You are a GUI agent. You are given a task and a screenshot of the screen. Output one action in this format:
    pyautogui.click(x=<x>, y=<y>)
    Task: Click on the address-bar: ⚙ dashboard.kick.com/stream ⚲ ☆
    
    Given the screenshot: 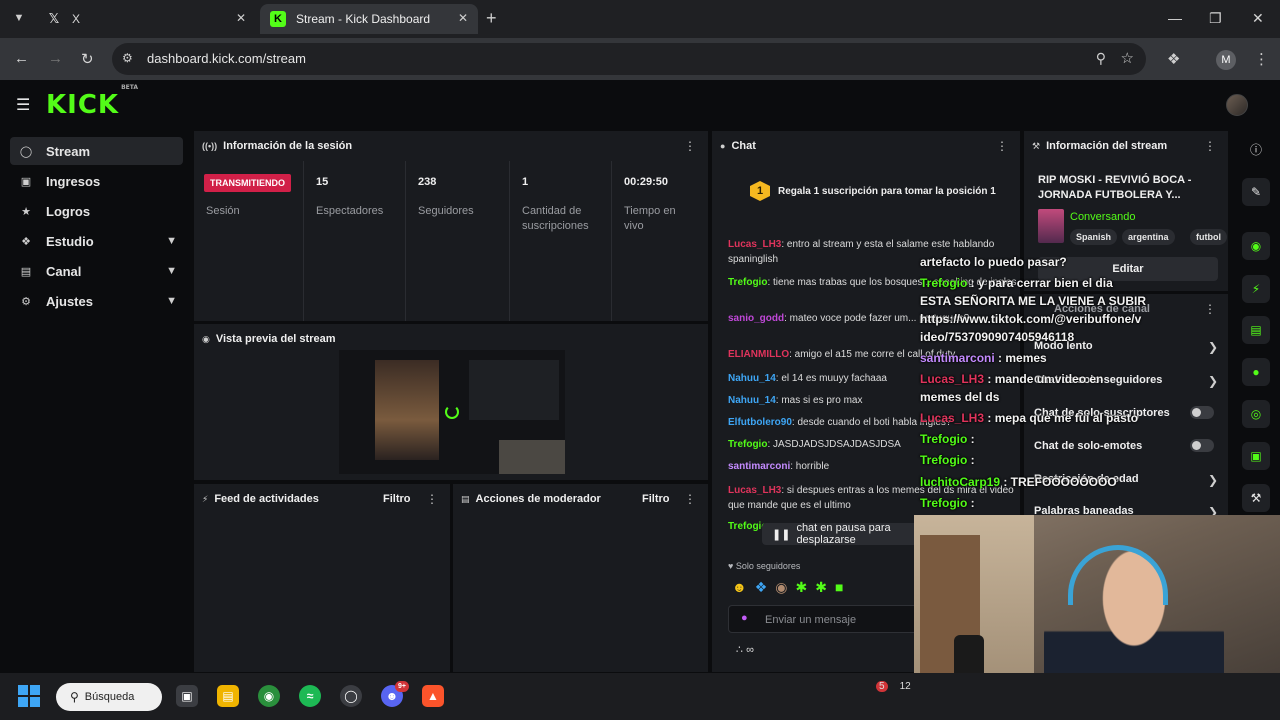 What is the action you would take?
    pyautogui.click(x=629, y=59)
    